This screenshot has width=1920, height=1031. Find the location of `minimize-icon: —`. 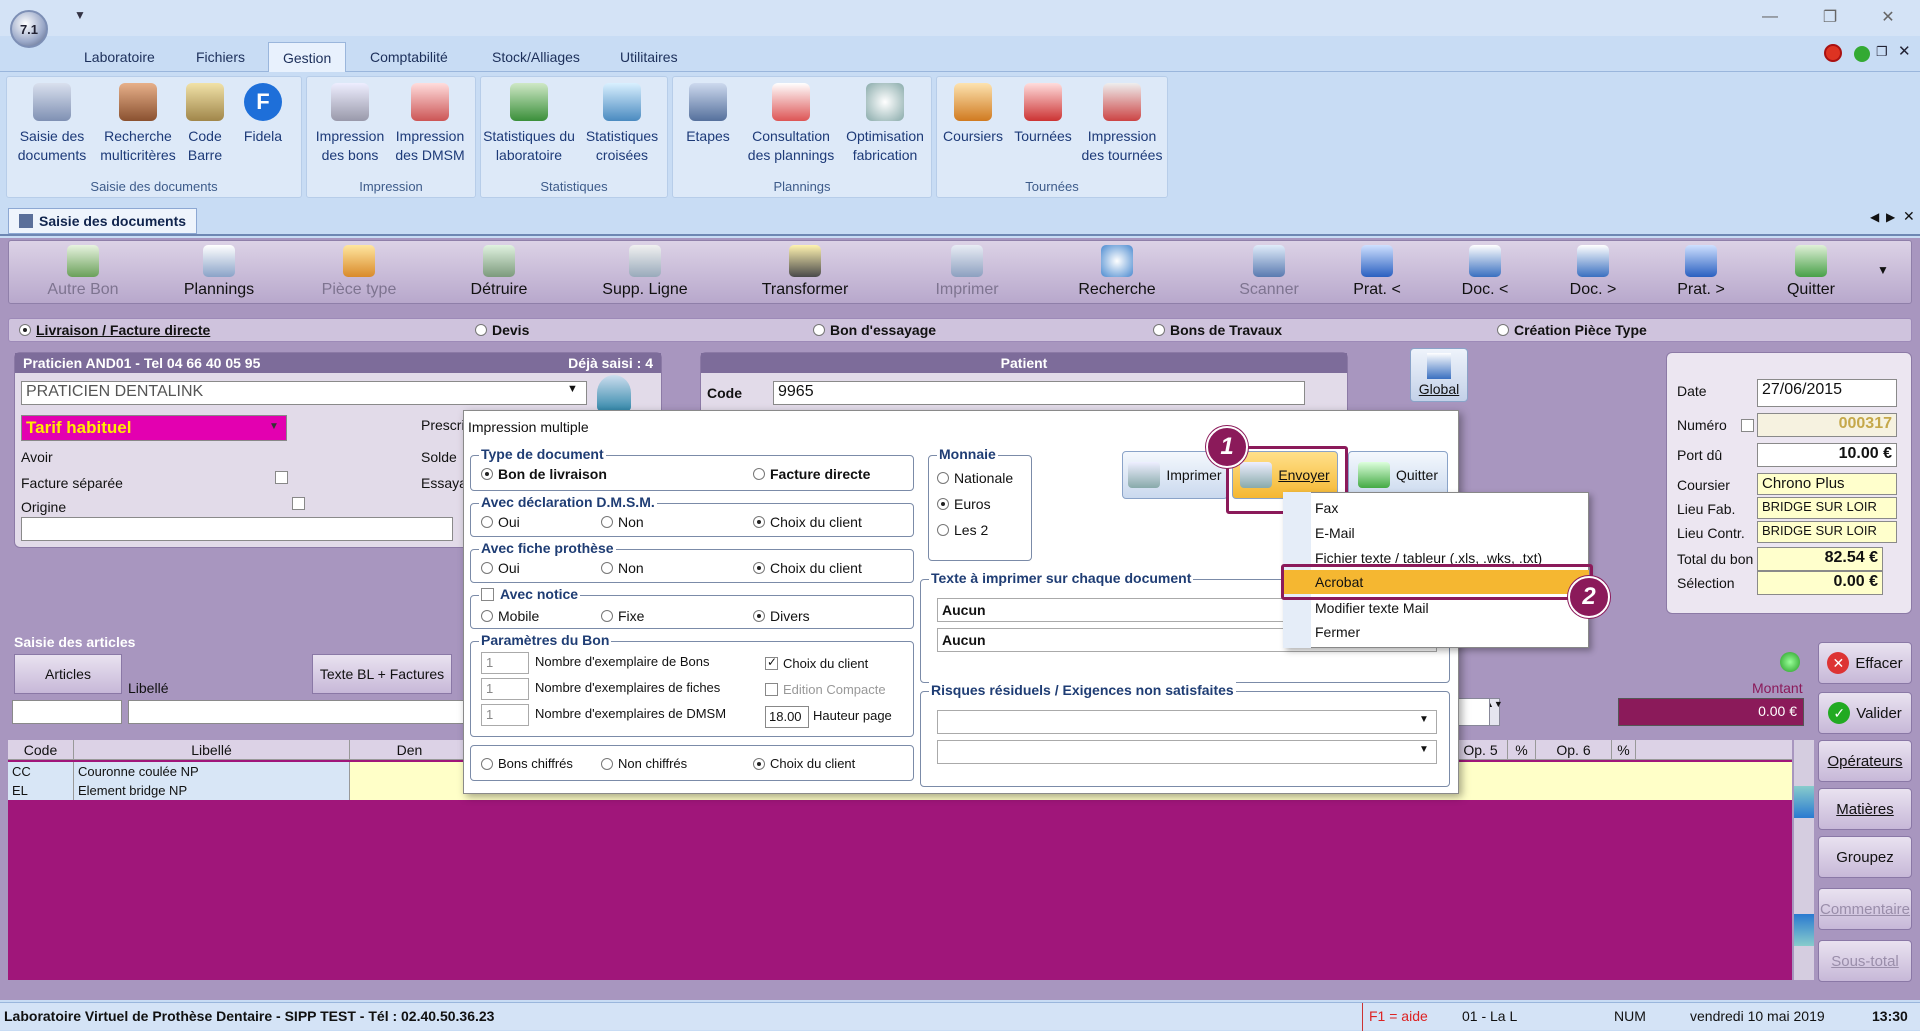

minimize-icon: — is located at coordinates (1770, 17).